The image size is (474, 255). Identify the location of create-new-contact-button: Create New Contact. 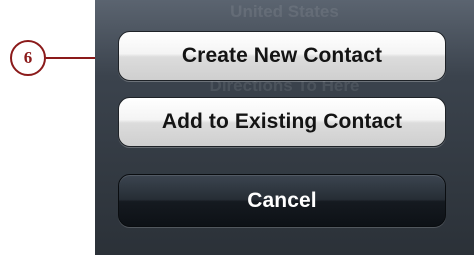
(282, 56).